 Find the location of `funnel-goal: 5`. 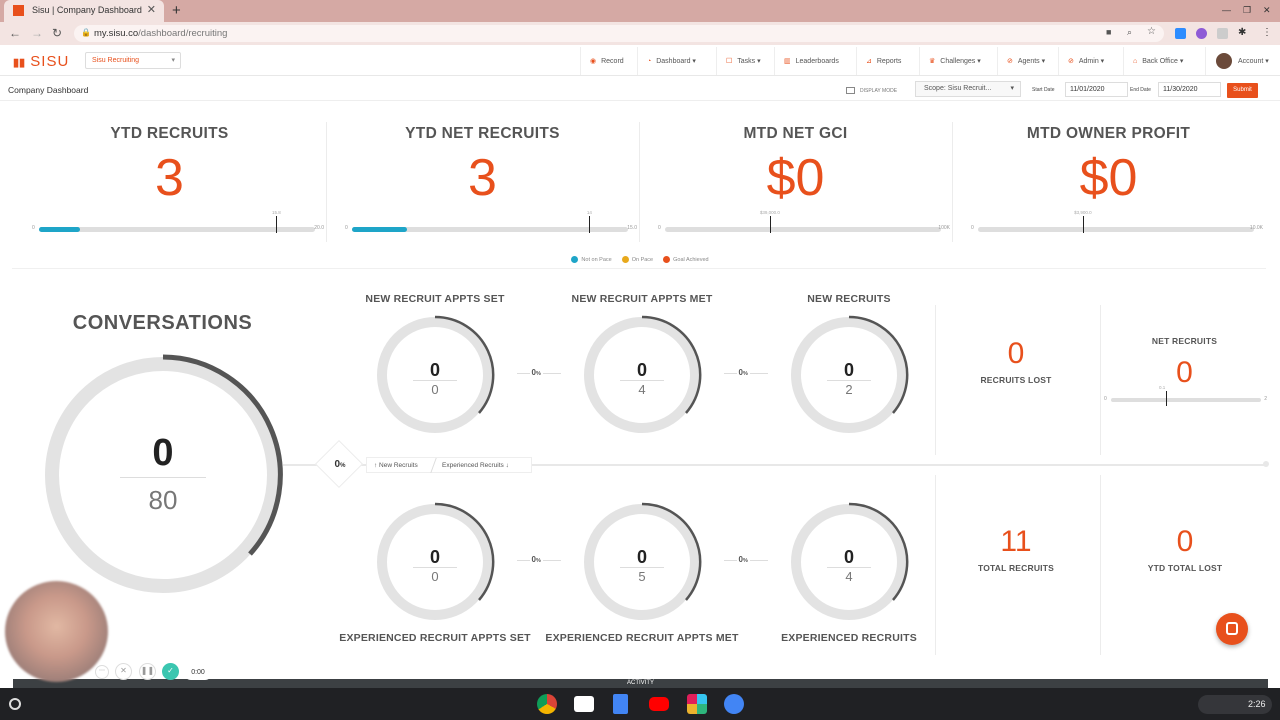

funnel-goal: 5 is located at coordinates (642, 576).